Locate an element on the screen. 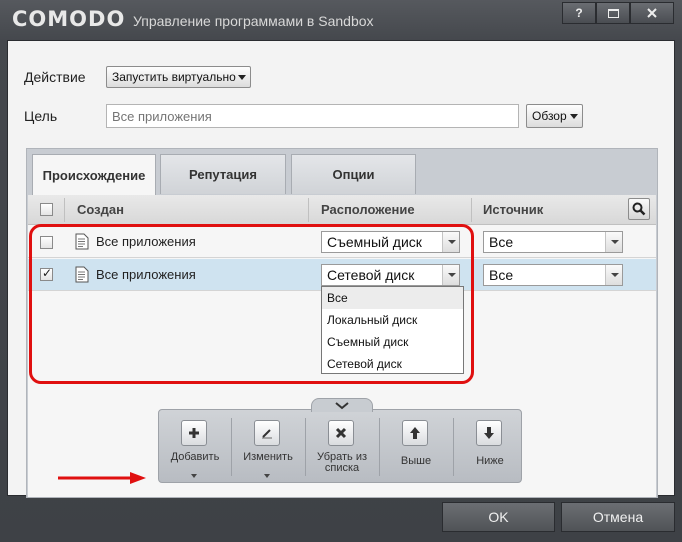 This screenshot has width=682, height=542. tab-origin: Происхождение is located at coordinates (94, 175).